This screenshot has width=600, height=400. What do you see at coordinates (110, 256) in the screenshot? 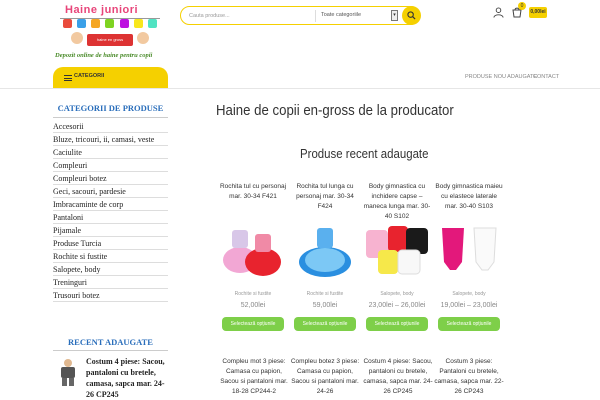
I see `sidebar-item-rochite: Rochite si fustite` at bounding box center [110, 256].